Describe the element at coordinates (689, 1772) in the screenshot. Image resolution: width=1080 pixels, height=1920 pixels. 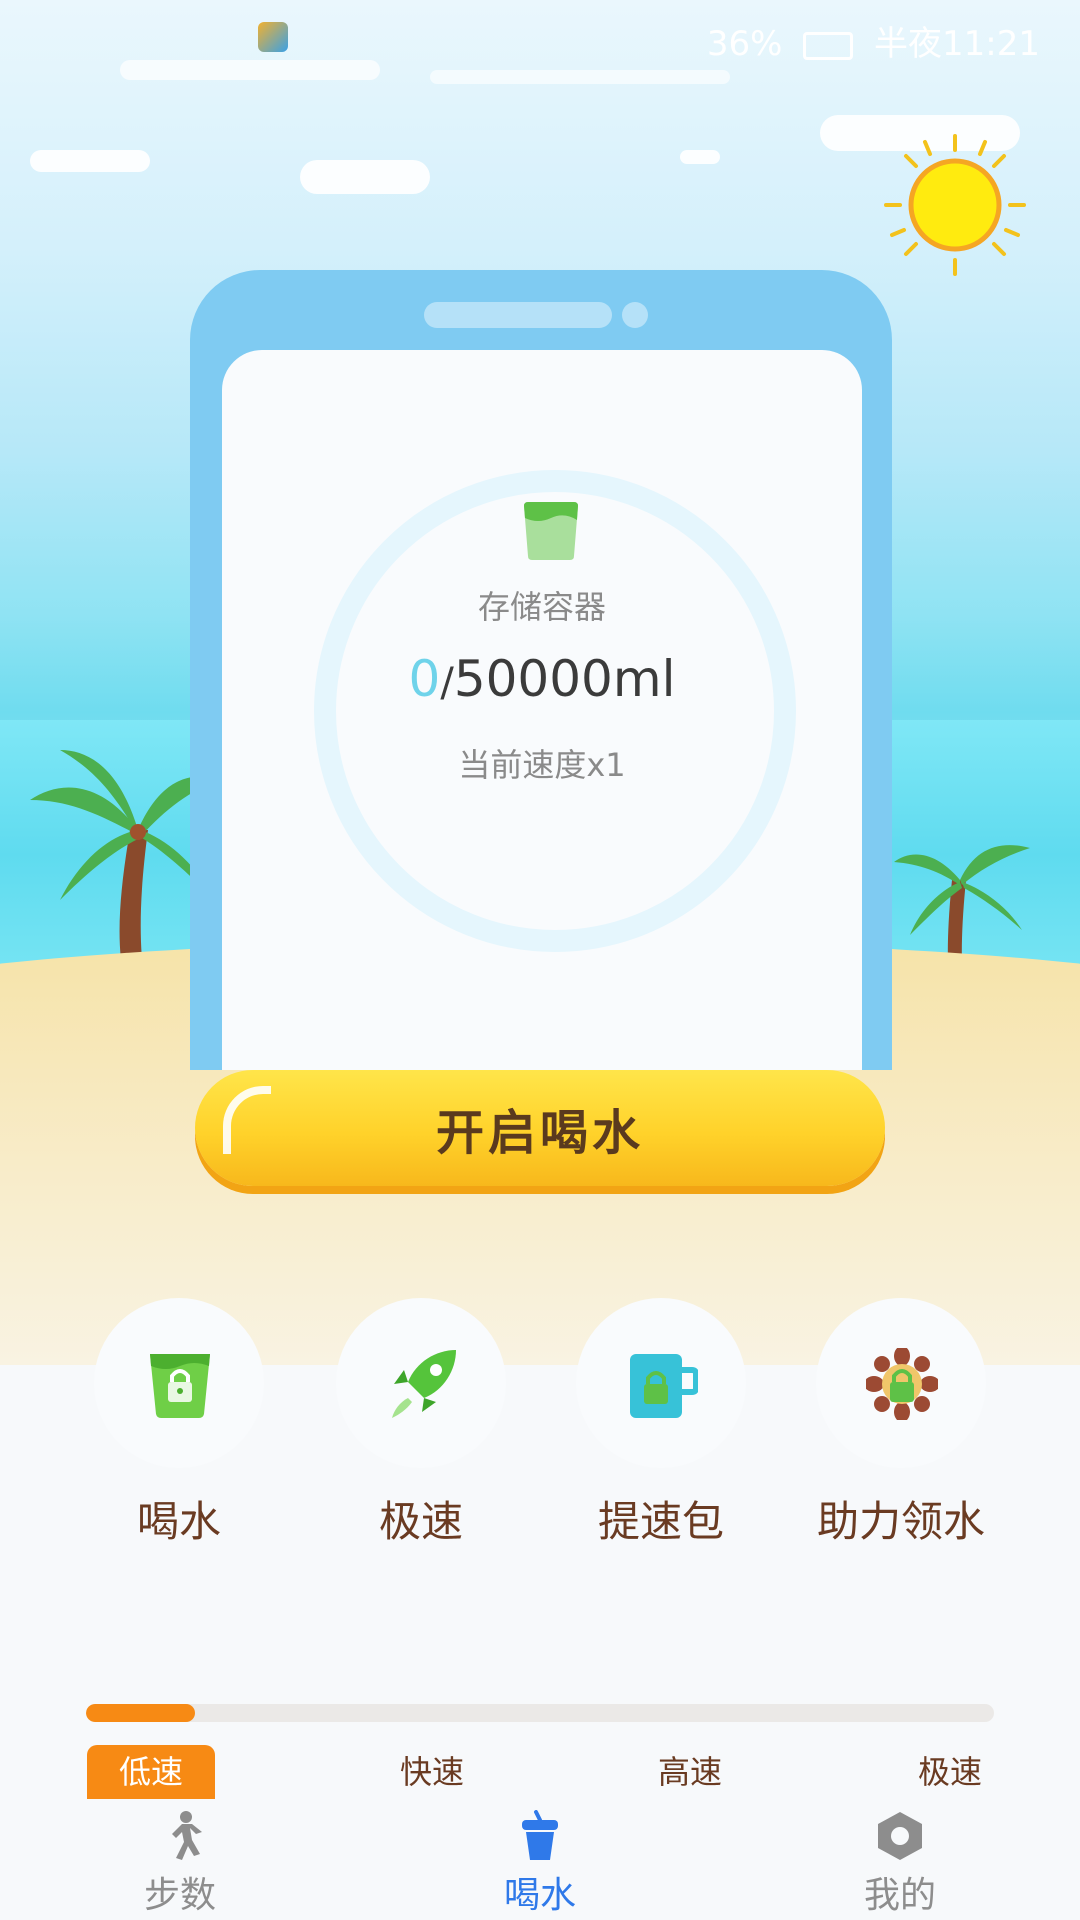
I see `speed-level-high: 高速` at that location.